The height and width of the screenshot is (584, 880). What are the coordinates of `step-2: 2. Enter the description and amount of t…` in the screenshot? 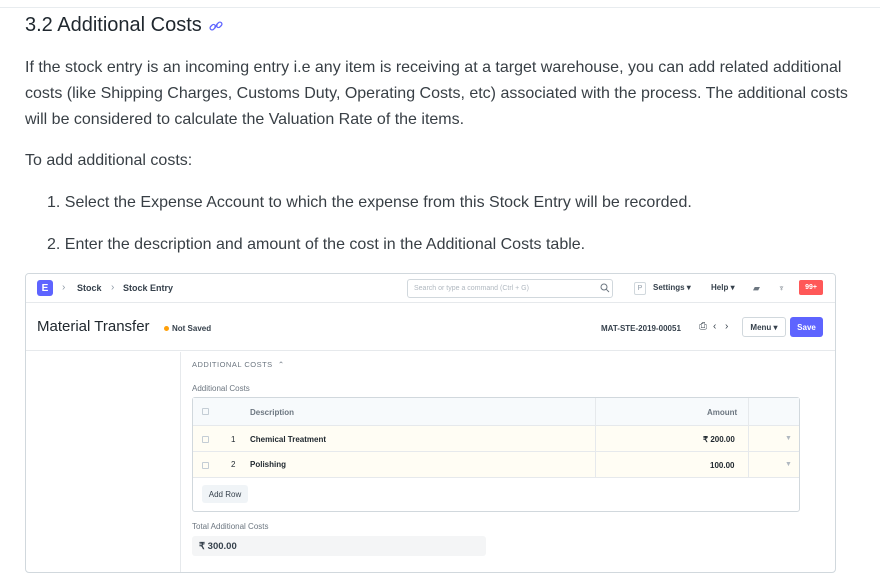 It's located at (316, 244).